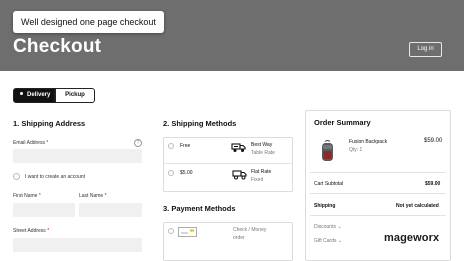 The width and height of the screenshot is (464, 261). I want to click on street-field, so click(77, 245).